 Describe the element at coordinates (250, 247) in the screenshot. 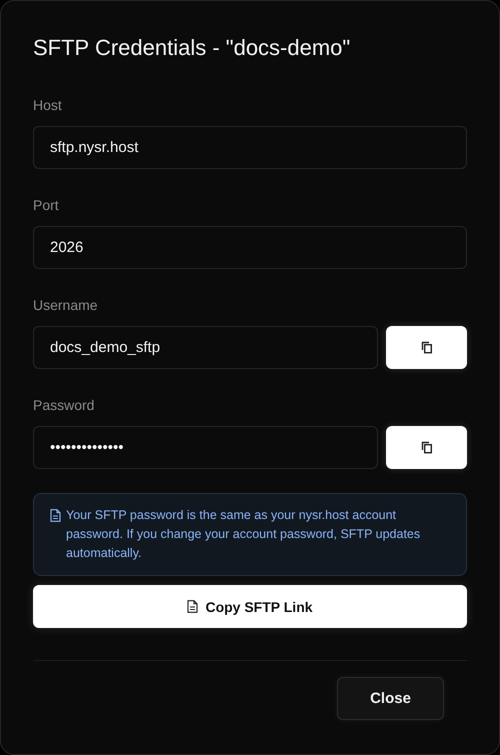

I see `input-field: 2026` at that location.